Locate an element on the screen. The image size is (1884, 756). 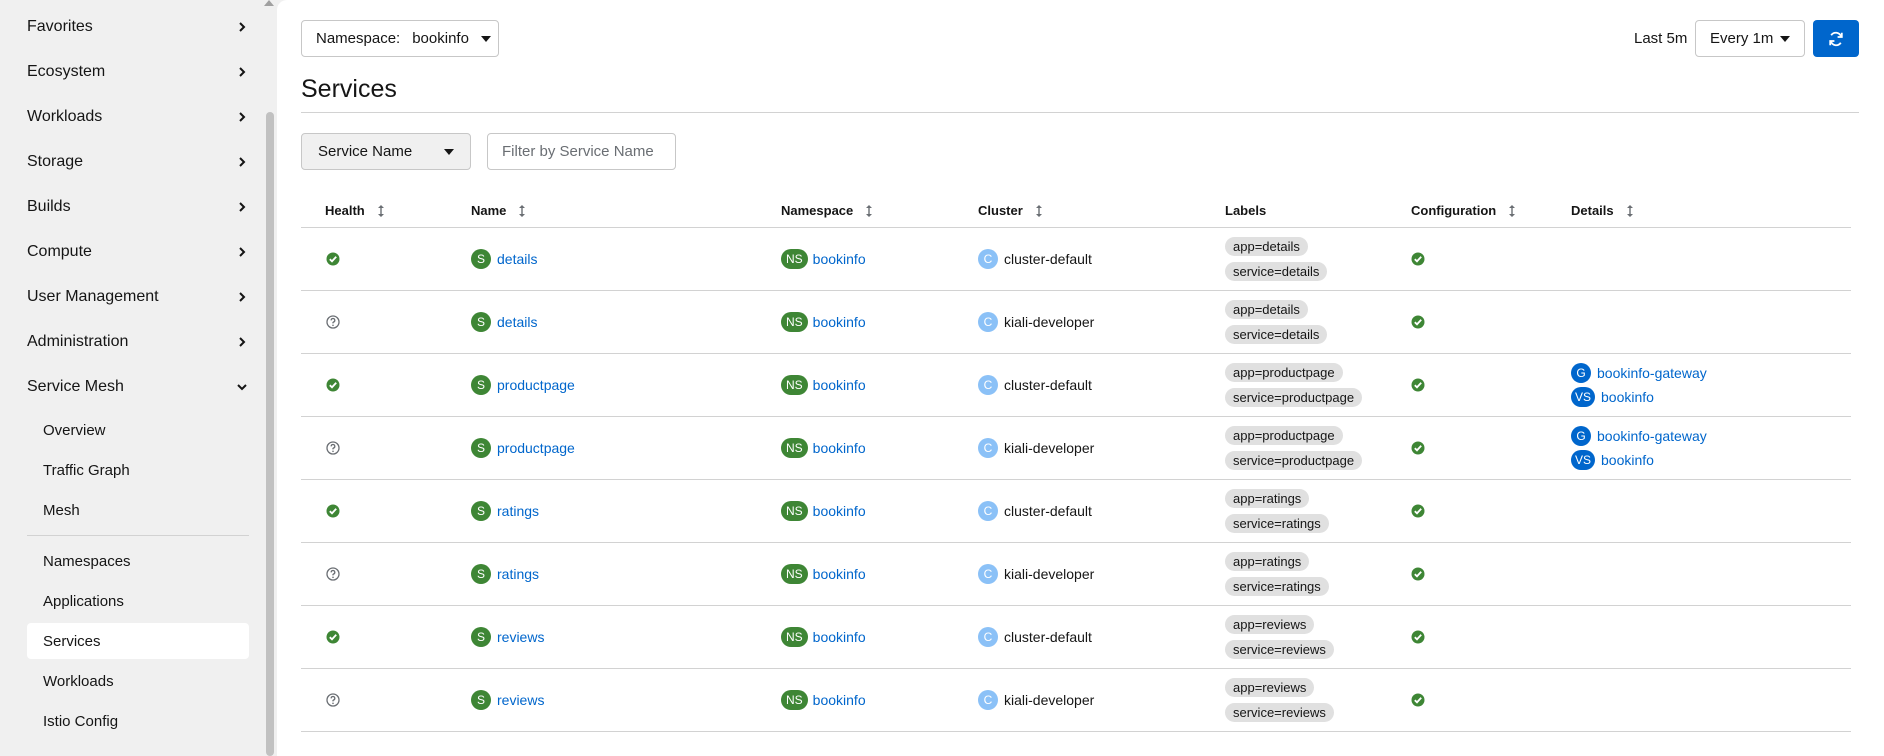
column-header-labels: Labels is located at coordinates (1245, 210).